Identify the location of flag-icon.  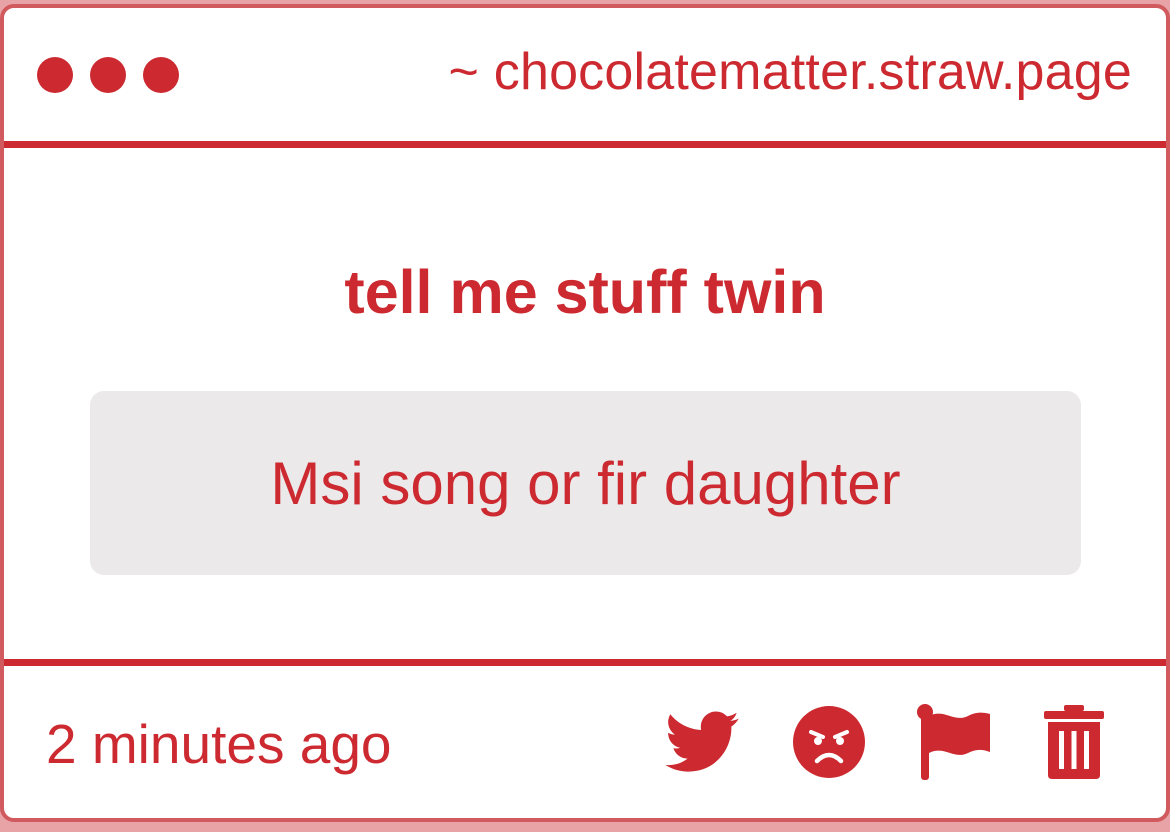
(954, 742).